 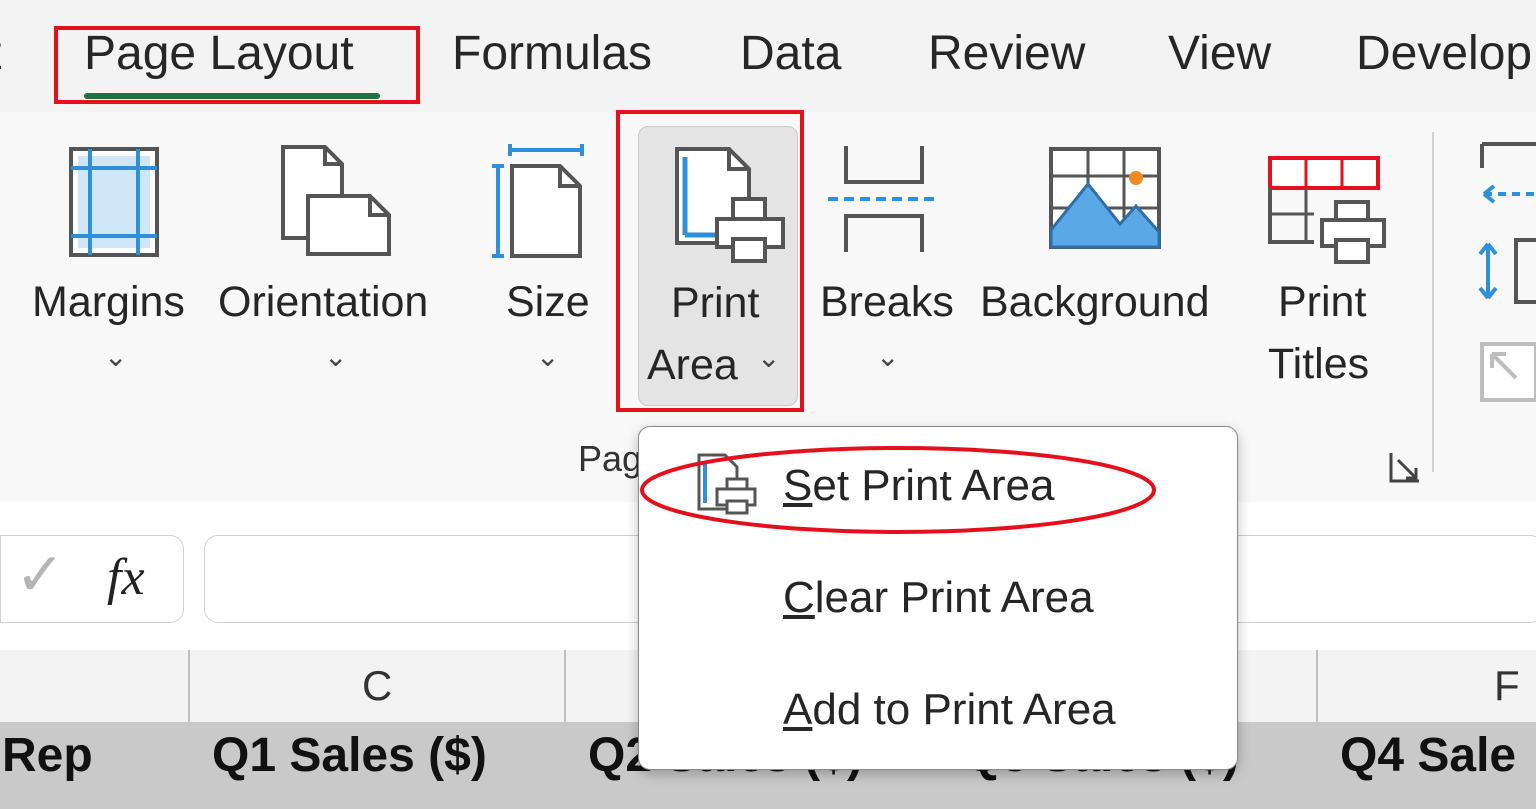 What do you see at coordinates (1319, 364) in the screenshot?
I see `print-titles-label-line2: Titles` at bounding box center [1319, 364].